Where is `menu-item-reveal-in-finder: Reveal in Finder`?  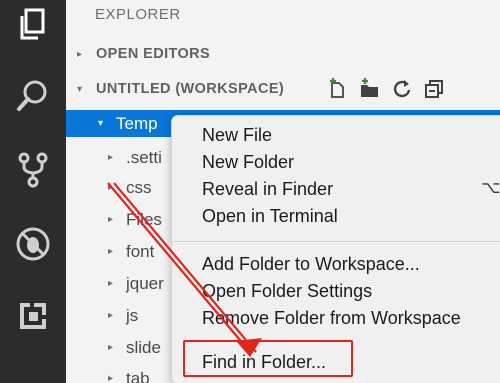 menu-item-reveal-in-finder: Reveal in Finder is located at coordinates (267, 189).